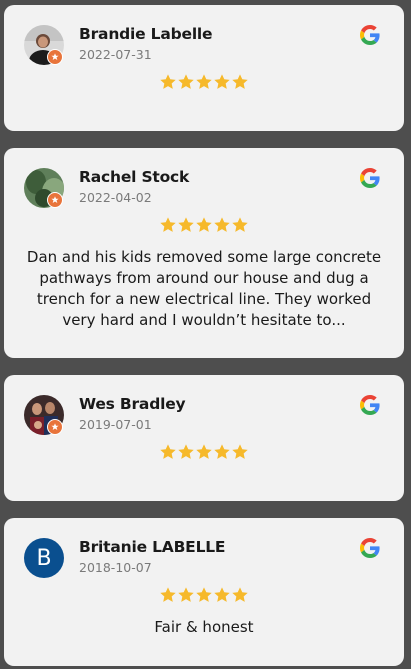 This screenshot has width=411, height=669. What do you see at coordinates (115, 567) in the screenshot?
I see `review-date: 2018-10-07` at bounding box center [115, 567].